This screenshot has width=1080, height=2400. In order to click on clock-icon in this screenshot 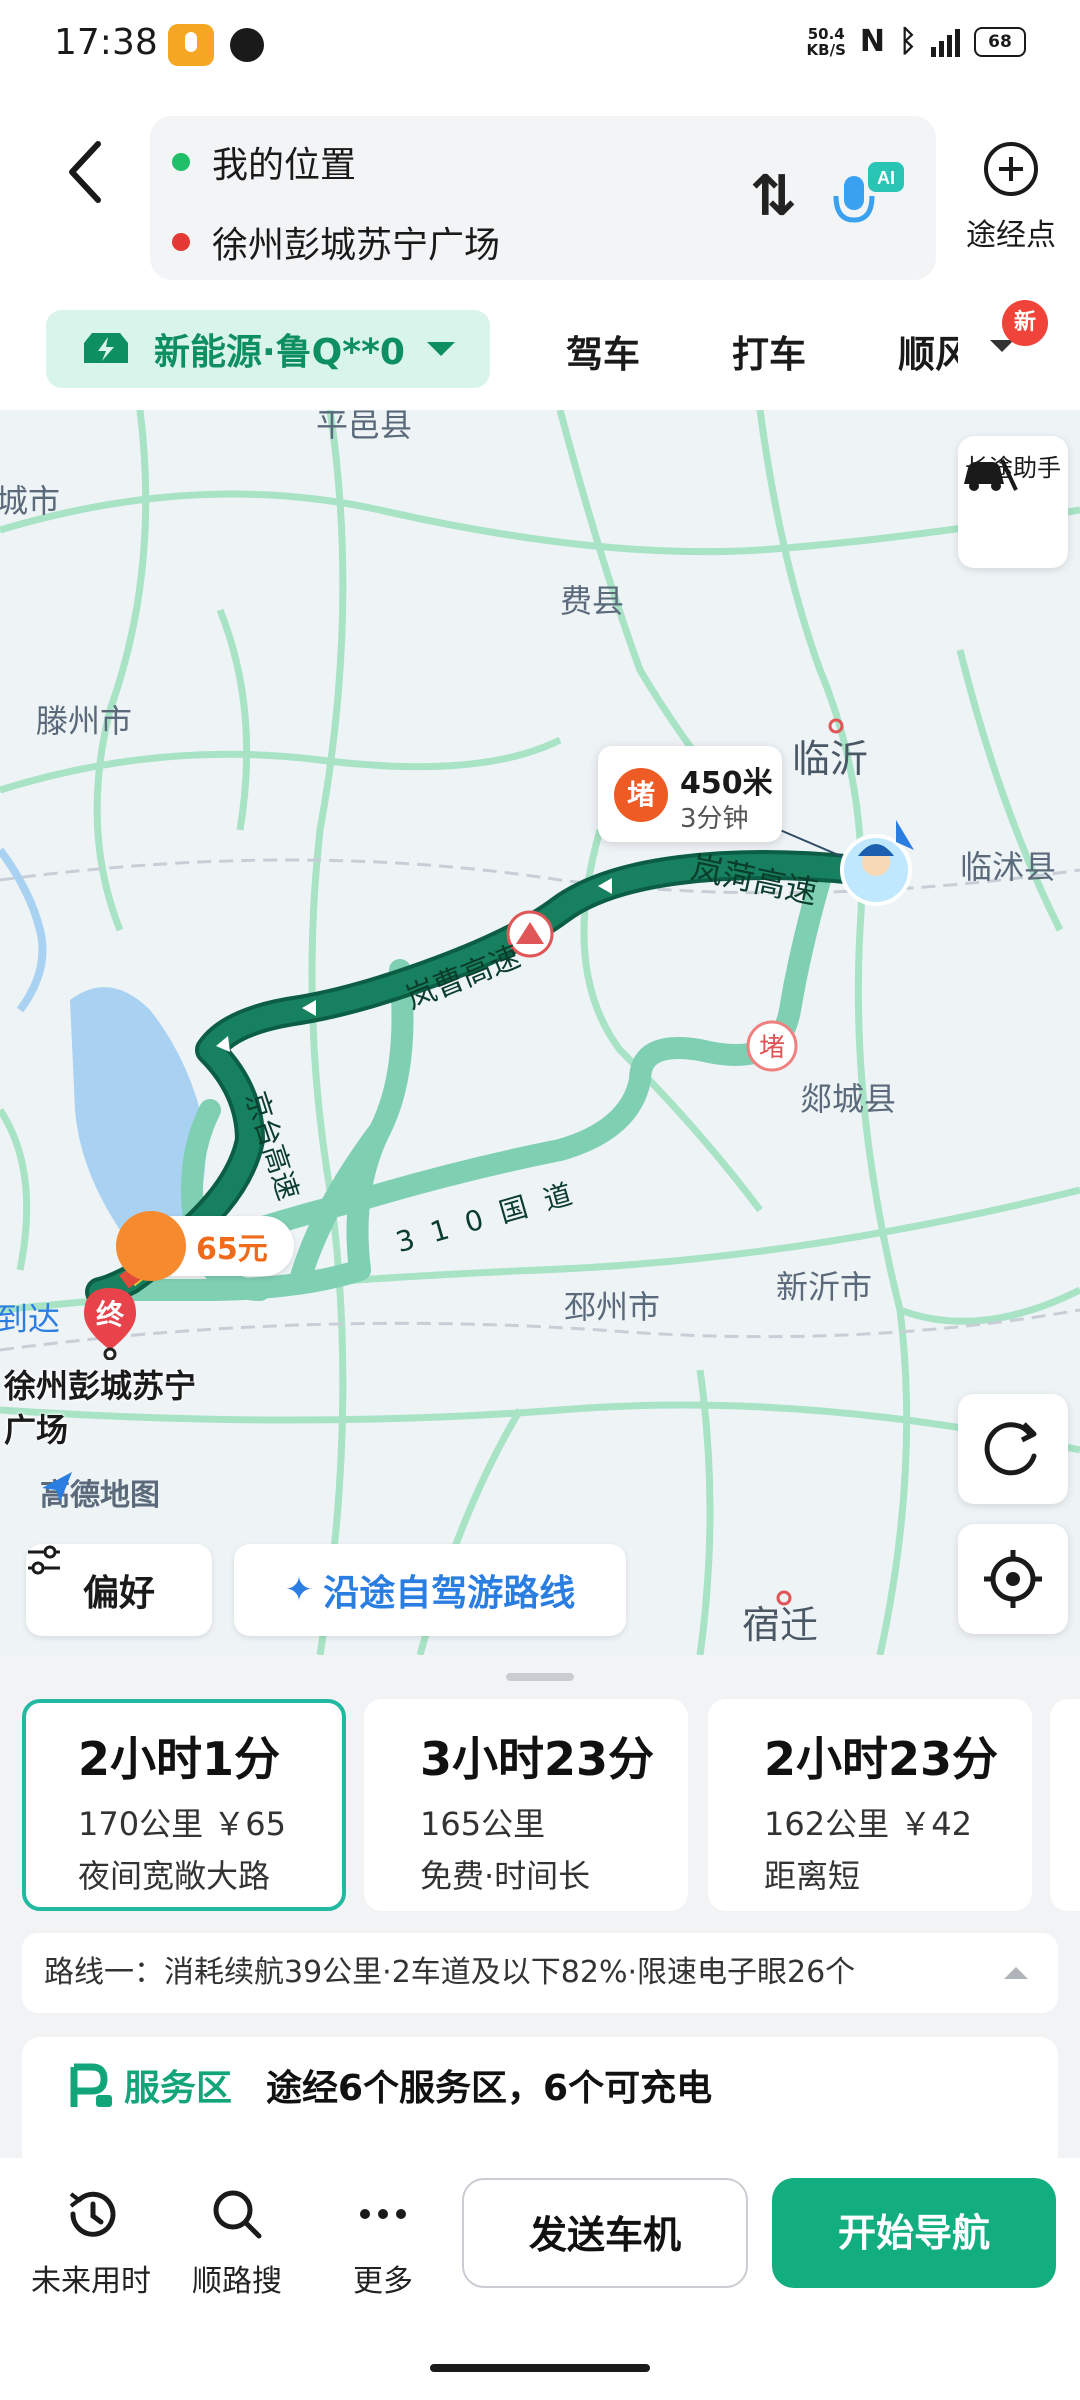, I will do `click(92, 2214)`.